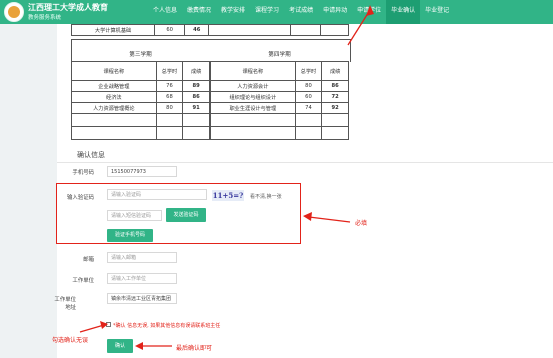 This screenshot has height=358, width=553. Describe the element at coordinates (92, 328) in the screenshot. I see `arrow-to-checkbox` at that location.